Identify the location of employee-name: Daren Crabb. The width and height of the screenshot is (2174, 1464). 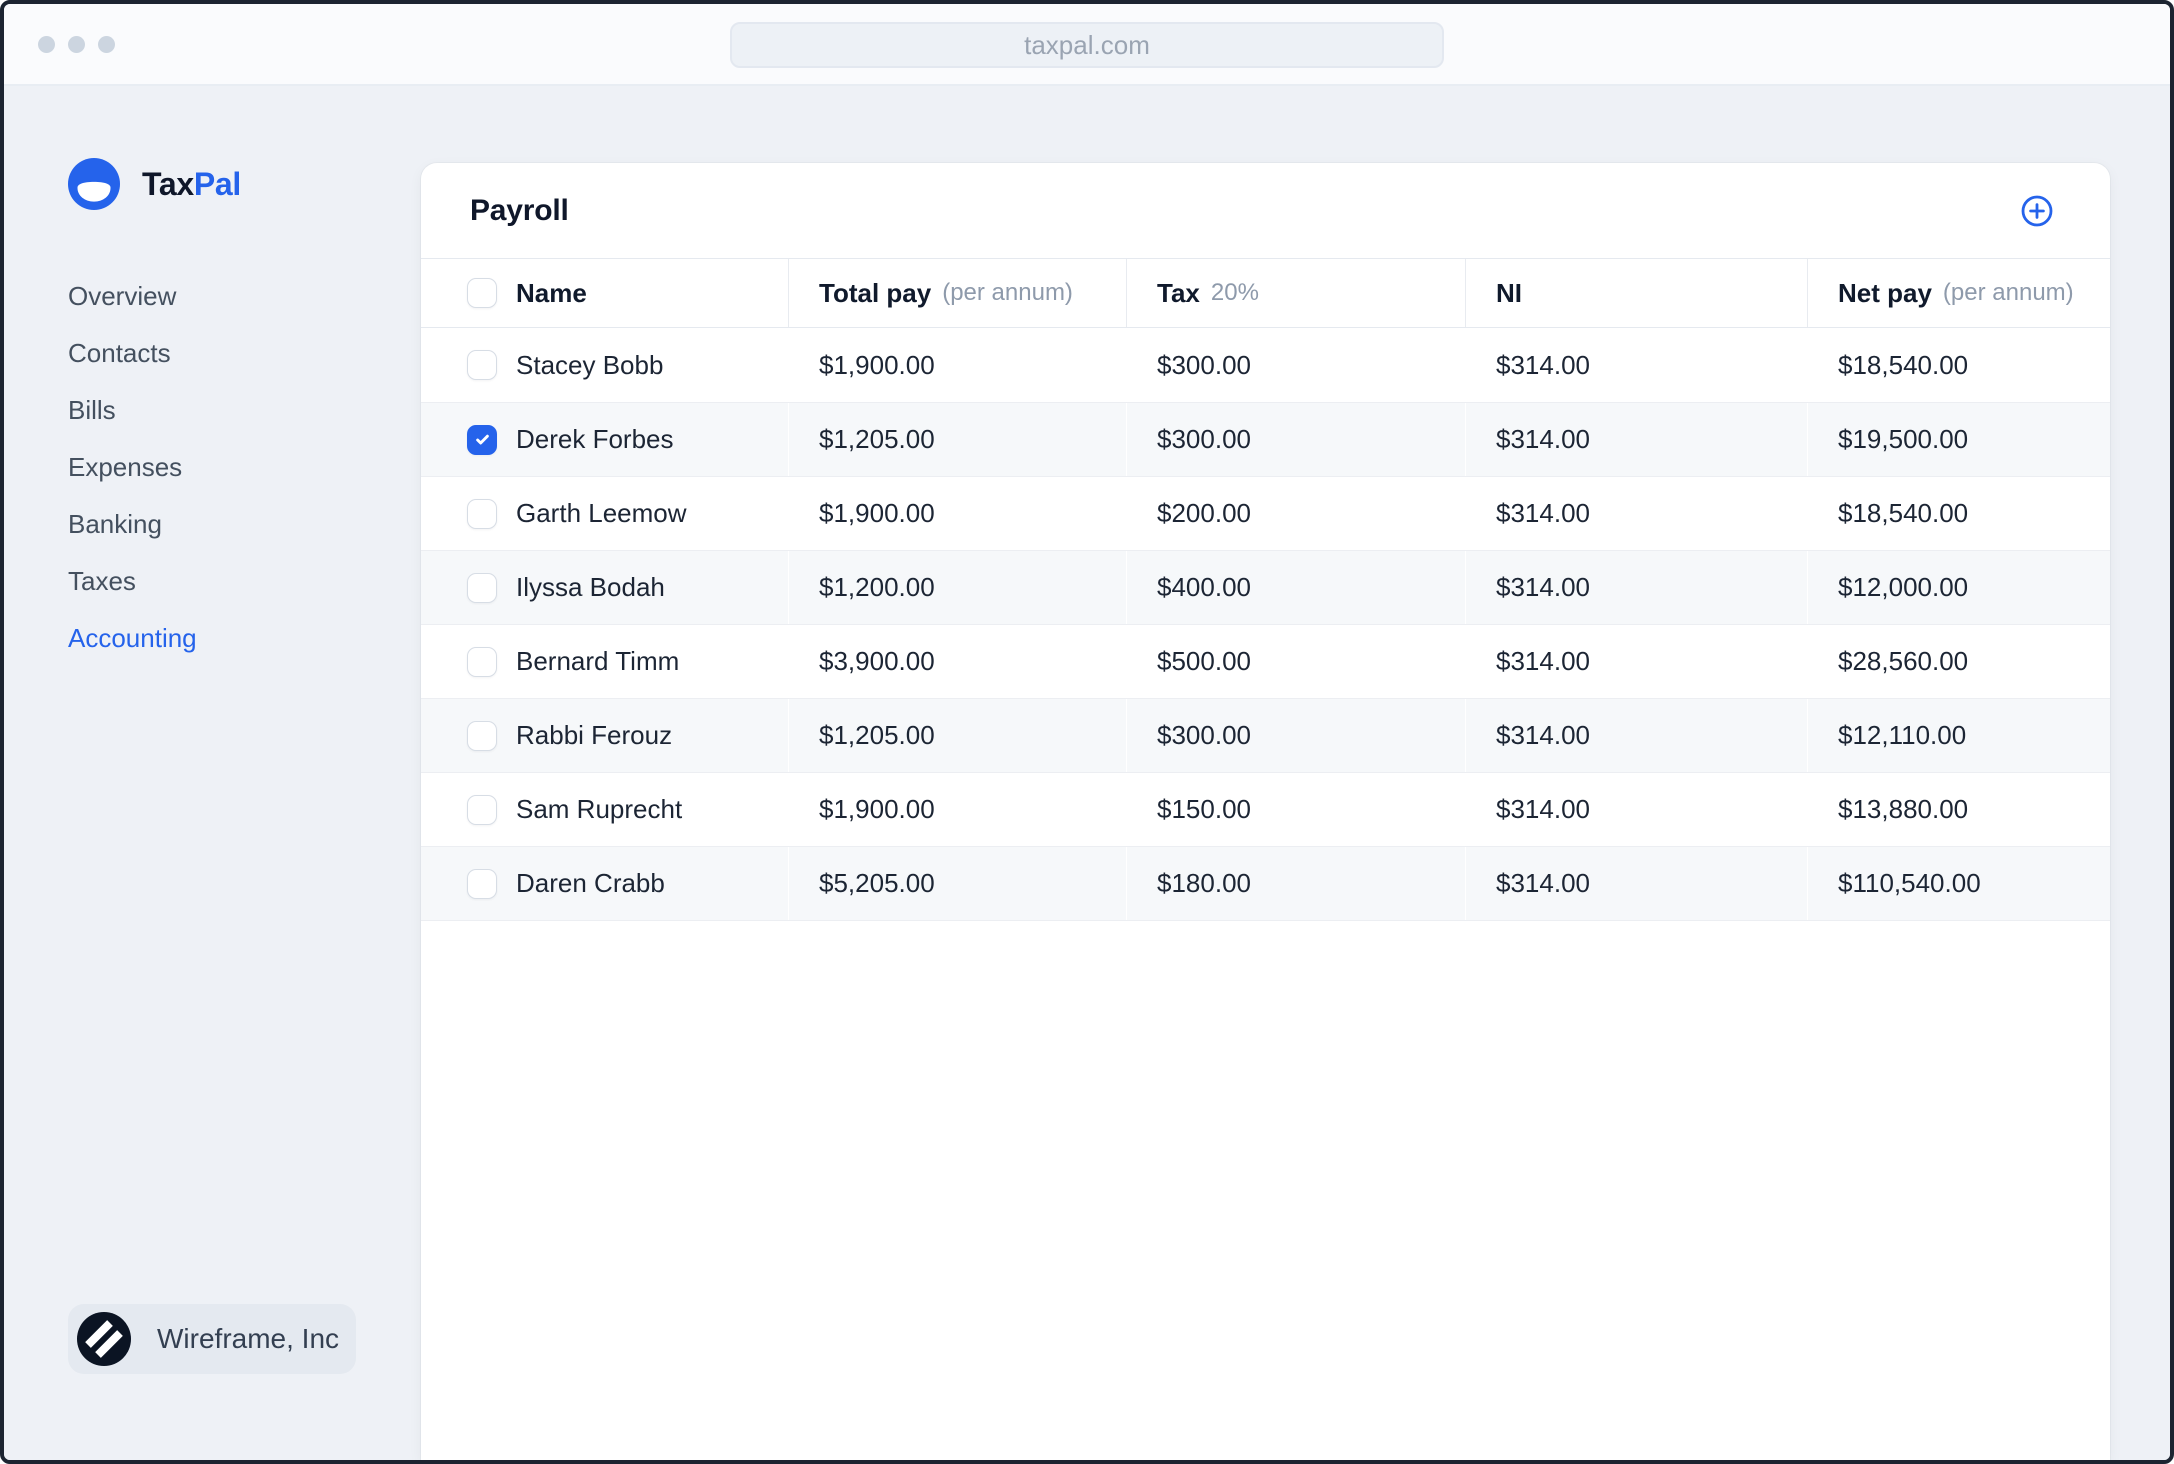
(590, 883).